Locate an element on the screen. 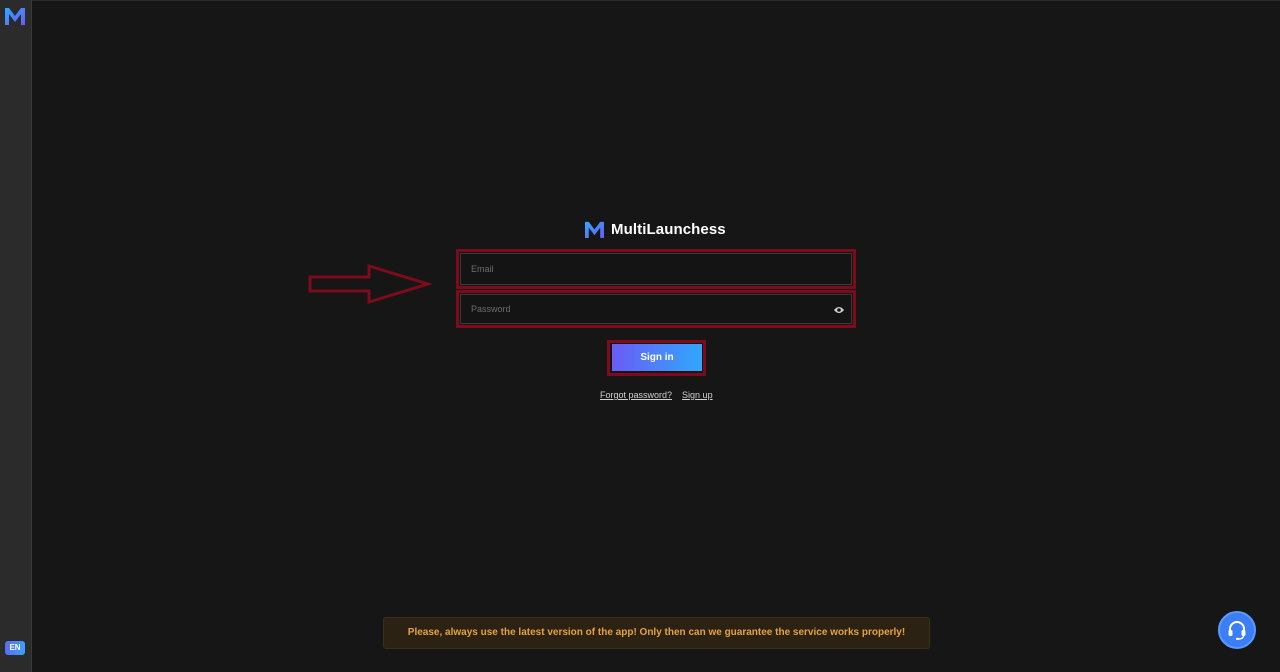  sidebar: EN is located at coordinates (16, 336).